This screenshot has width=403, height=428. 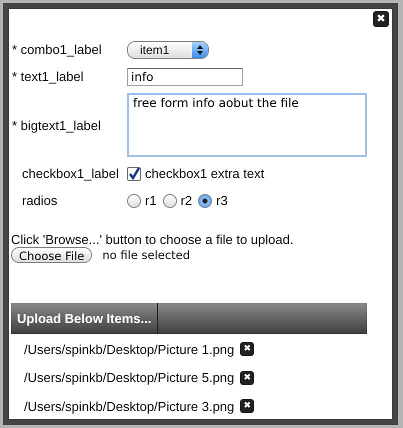 What do you see at coordinates (186, 200) in the screenshot?
I see `radio-label: r2` at bounding box center [186, 200].